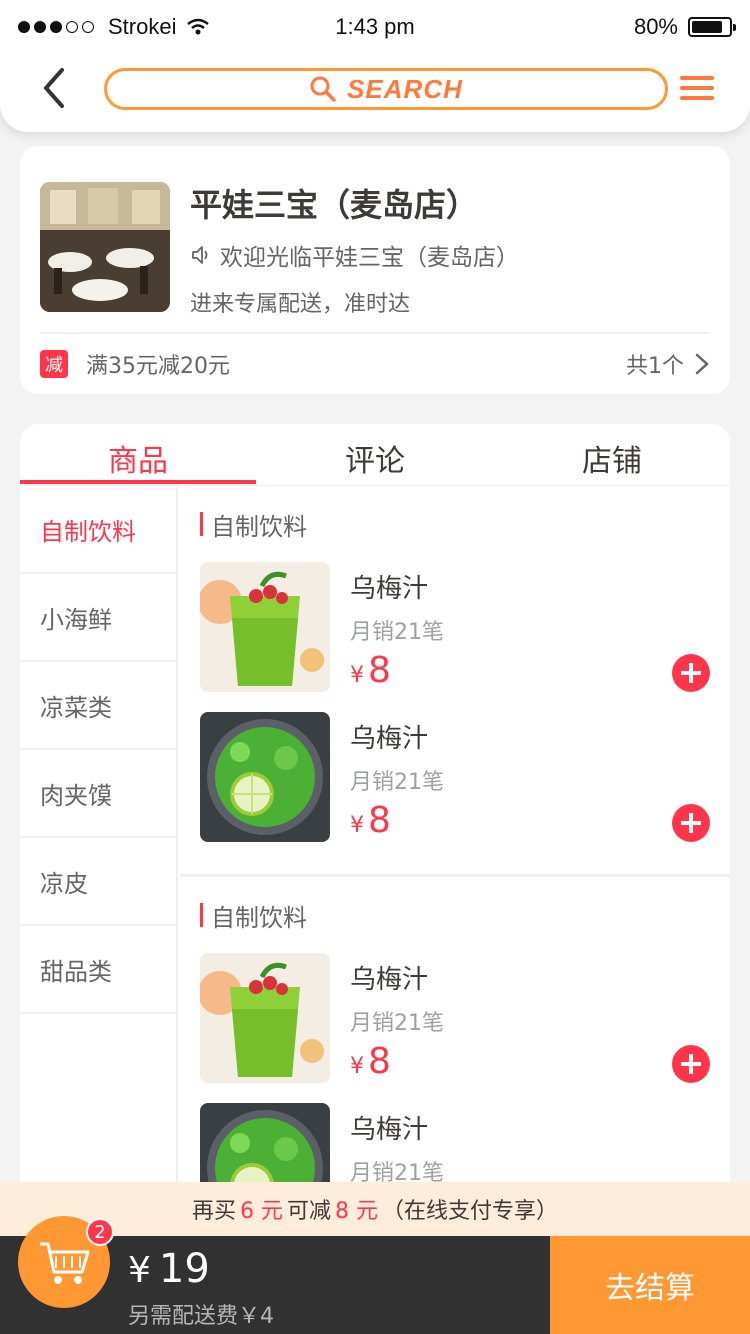 The height and width of the screenshot is (1334, 750). What do you see at coordinates (308, 1211) in the screenshot?
I see `discount-middle: 可减` at bounding box center [308, 1211].